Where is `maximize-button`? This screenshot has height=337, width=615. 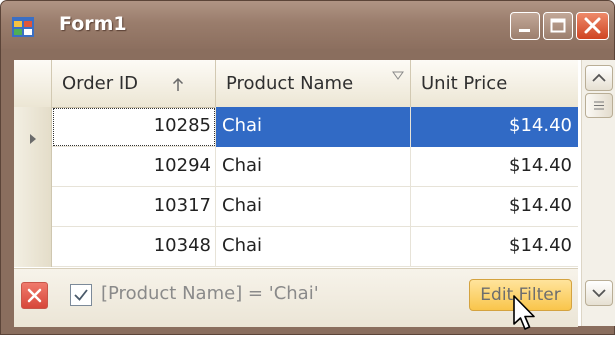 maximize-button is located at coordinates (558, 26).